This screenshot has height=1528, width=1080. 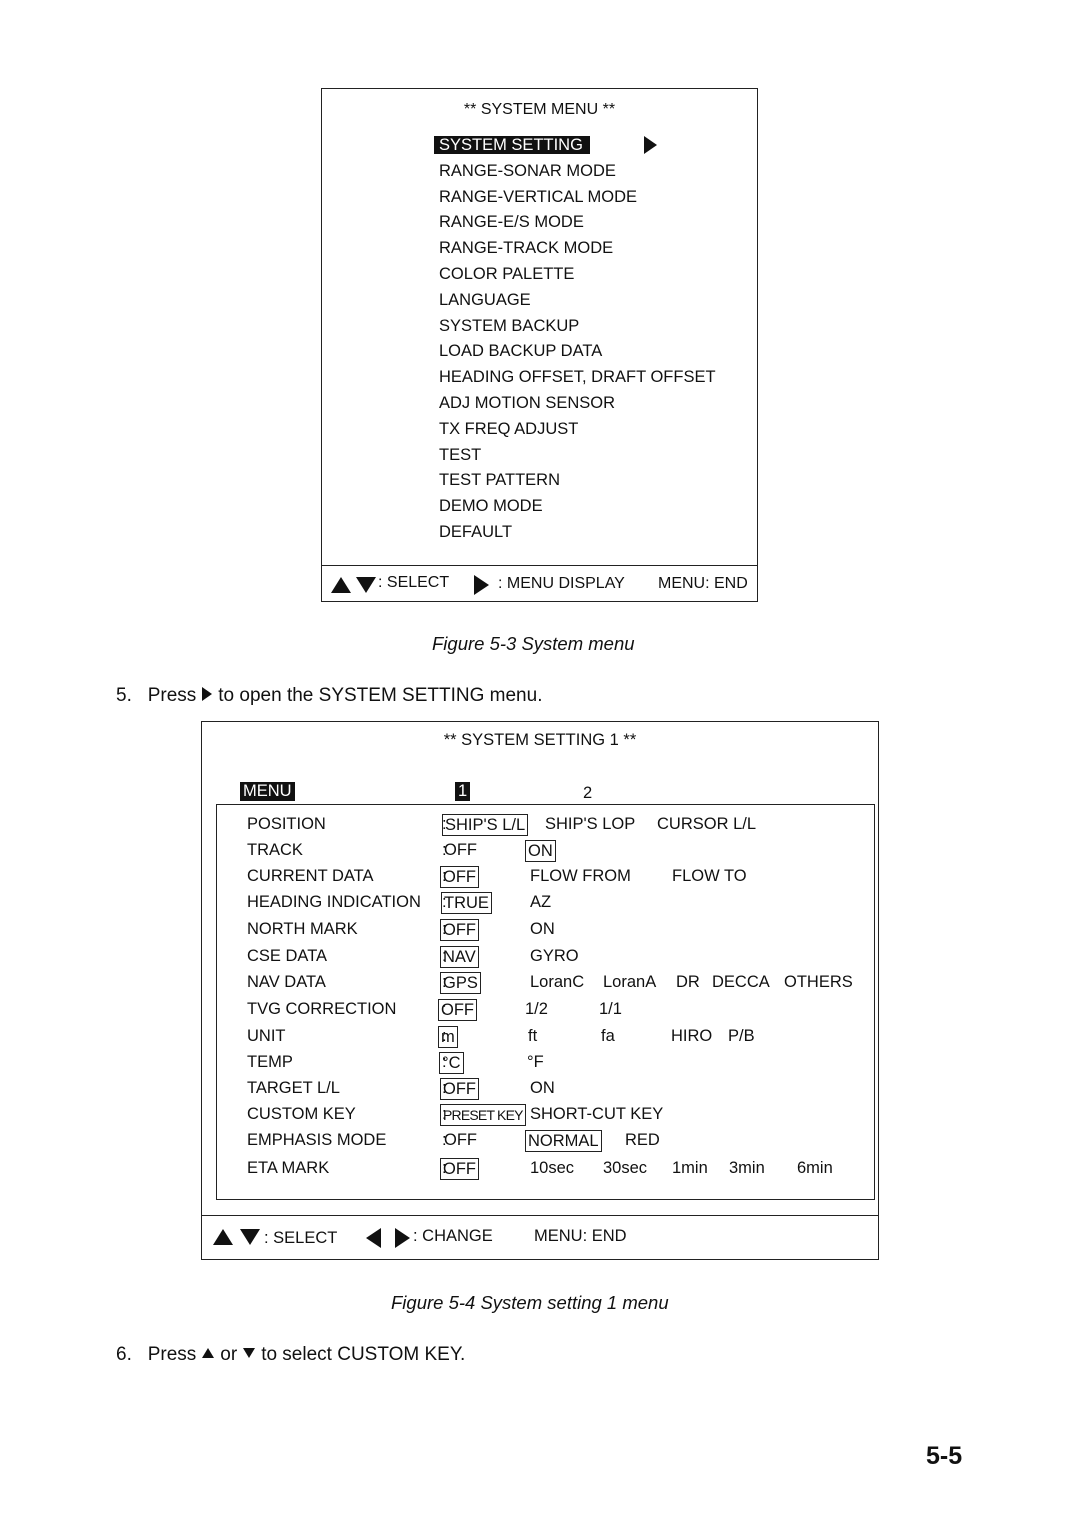 What do you see at coordinates (270, 1062) in the screenshot?
I see `setting-label: TEMP` at bounding box center [270, 1062].